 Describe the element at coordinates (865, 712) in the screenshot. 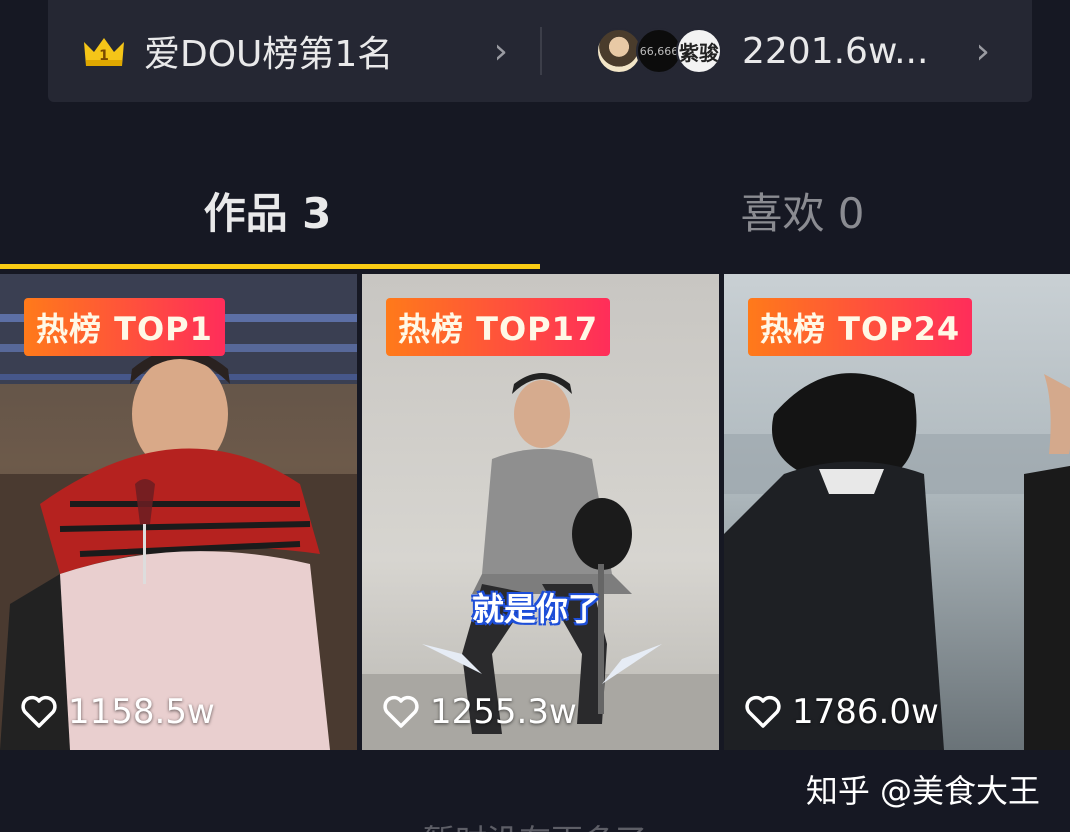

I see `like-count-value: 1786.0w` at that location.